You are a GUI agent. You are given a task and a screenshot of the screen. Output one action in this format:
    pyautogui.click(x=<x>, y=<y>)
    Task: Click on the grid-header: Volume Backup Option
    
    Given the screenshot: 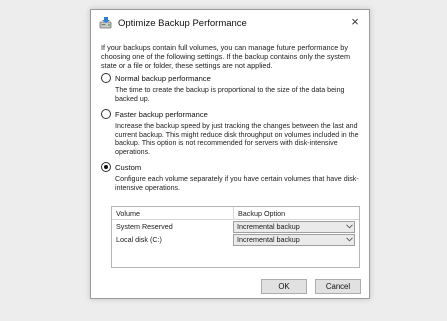 What is the action you would take?
    pyautogui.click(x=235, y=213)
    